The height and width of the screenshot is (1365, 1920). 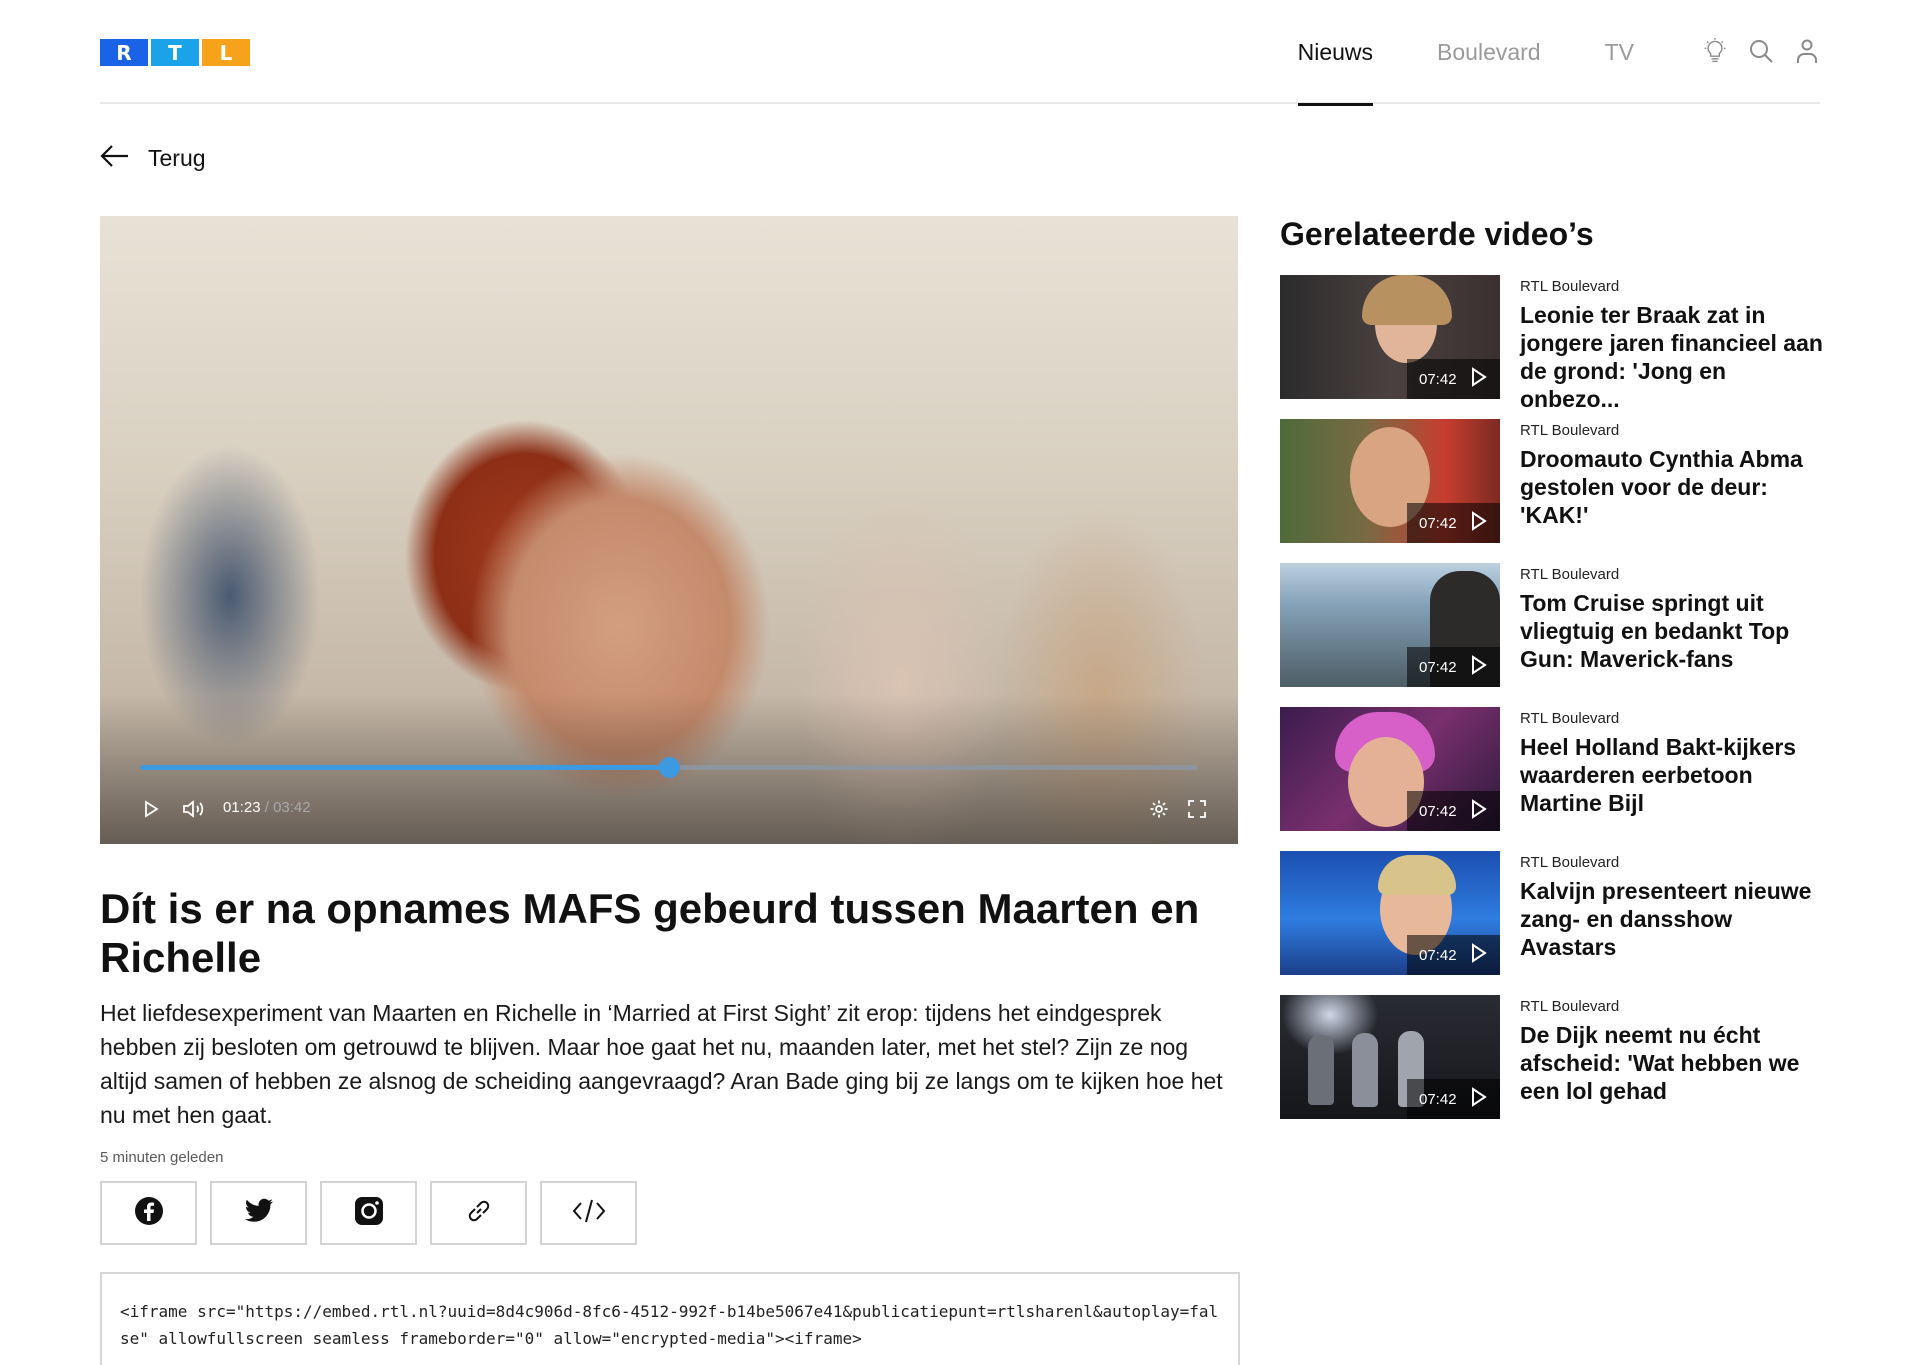 I want to click on share-instagram-button, so click(x=368, y=1213).